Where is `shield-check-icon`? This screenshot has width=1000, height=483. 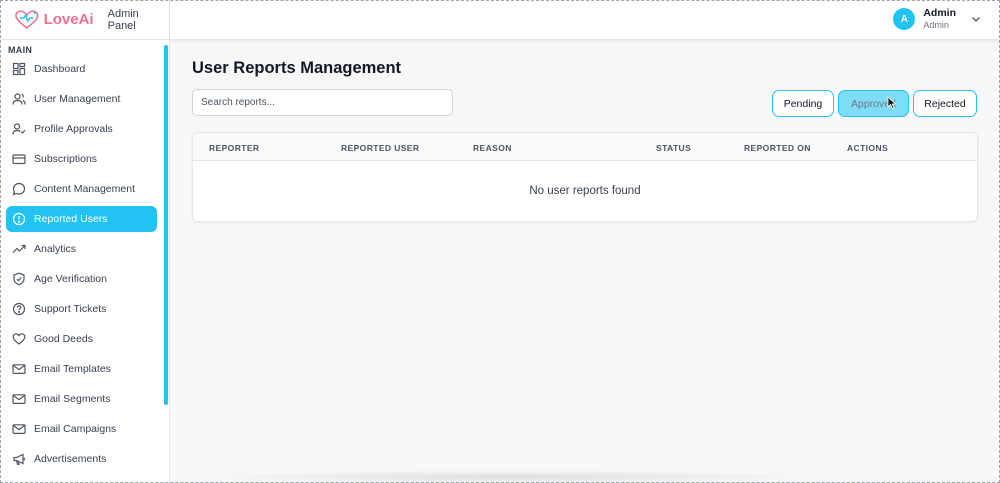
shield-check-icon is located at coordinates (19, 279).